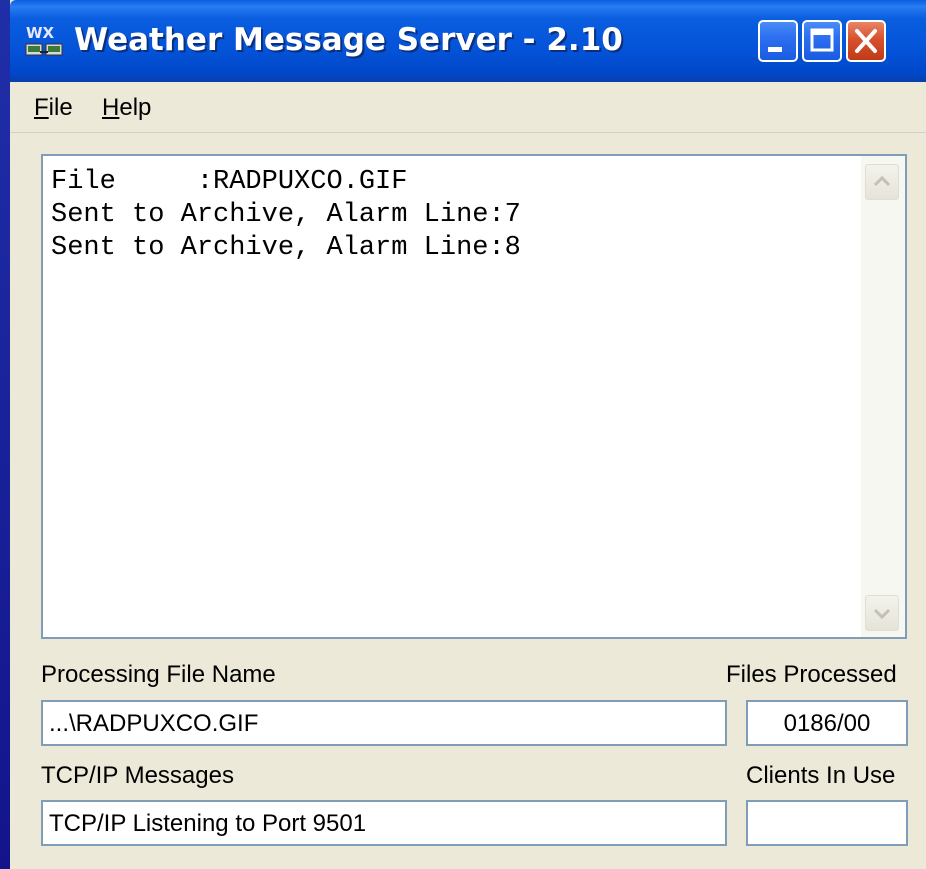  I want to click on close-button, so click(866, 41).